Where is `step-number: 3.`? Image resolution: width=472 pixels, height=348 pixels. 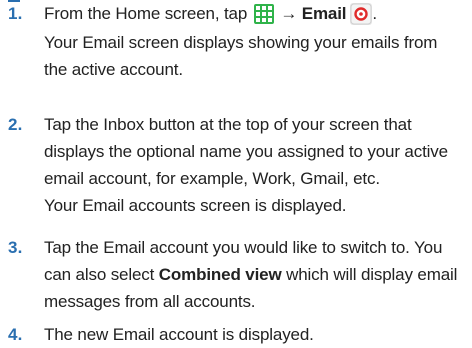 step-number: 3. is located at coordinates (15, 247).